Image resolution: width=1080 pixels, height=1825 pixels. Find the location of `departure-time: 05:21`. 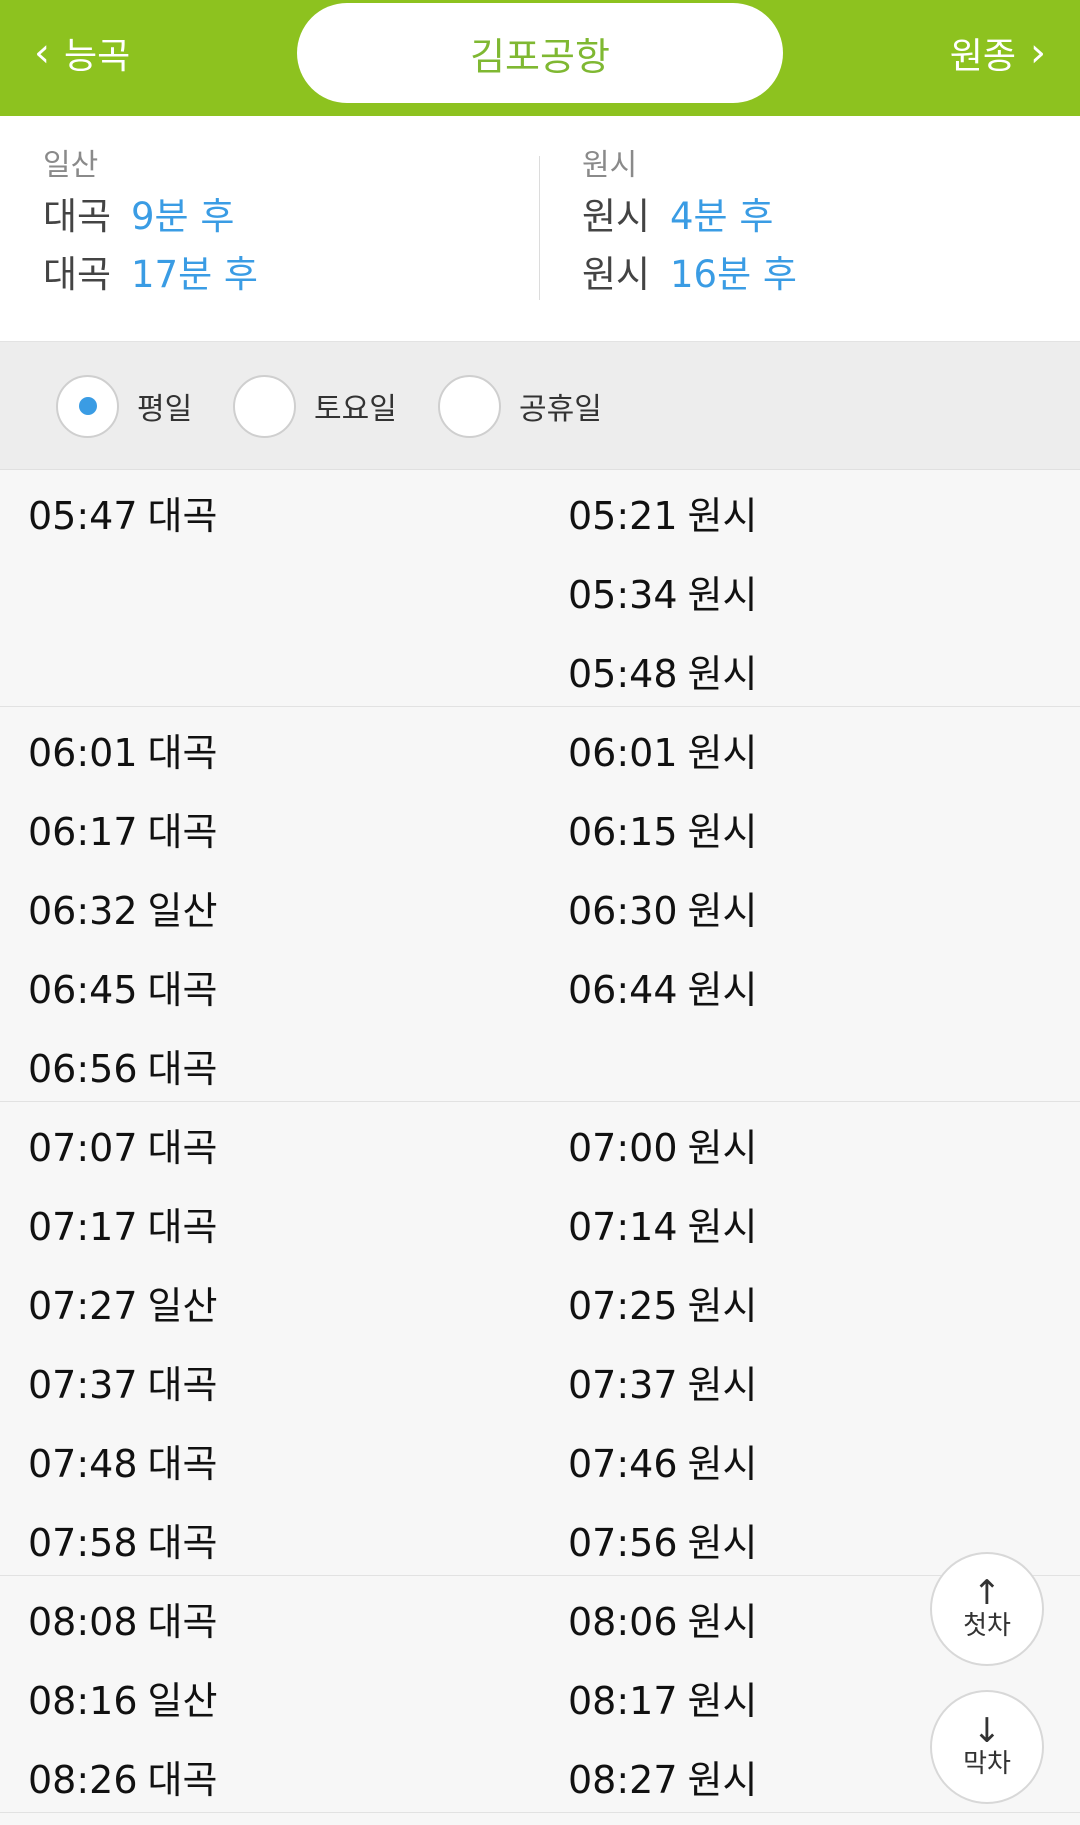

departure-time: 05:21 is located at coordinates (623, 516).